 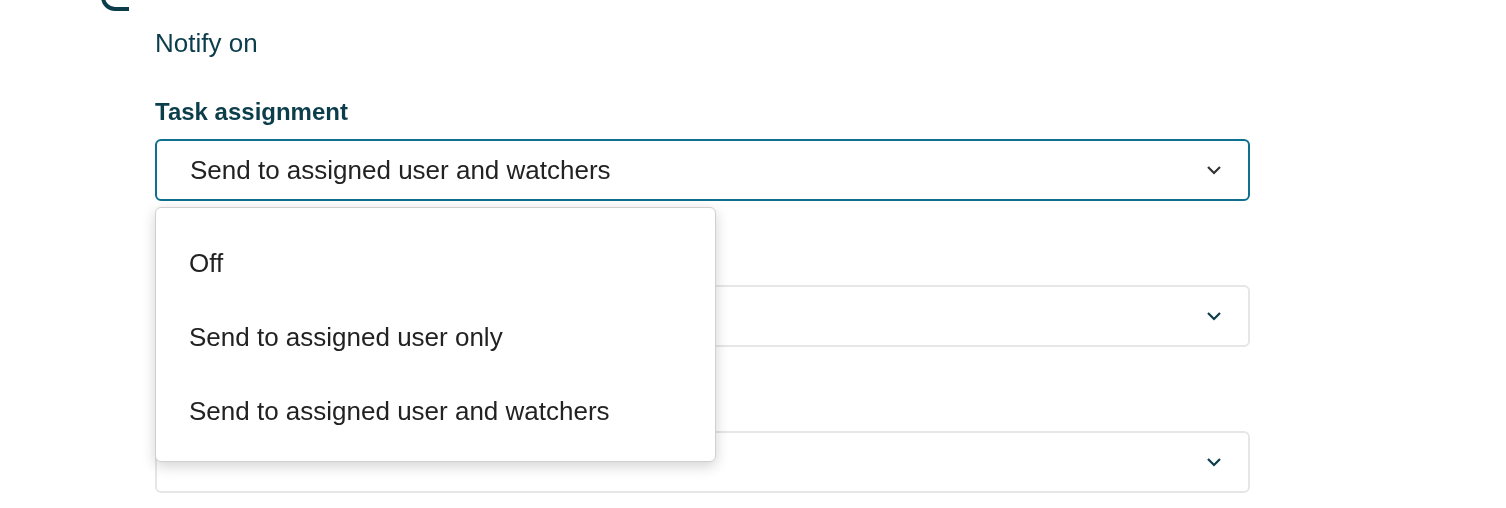 What do you see at coordinates (251, 112) in the screenshot?
I see `field-label: Task assignment` at bounding box center [251, 112].